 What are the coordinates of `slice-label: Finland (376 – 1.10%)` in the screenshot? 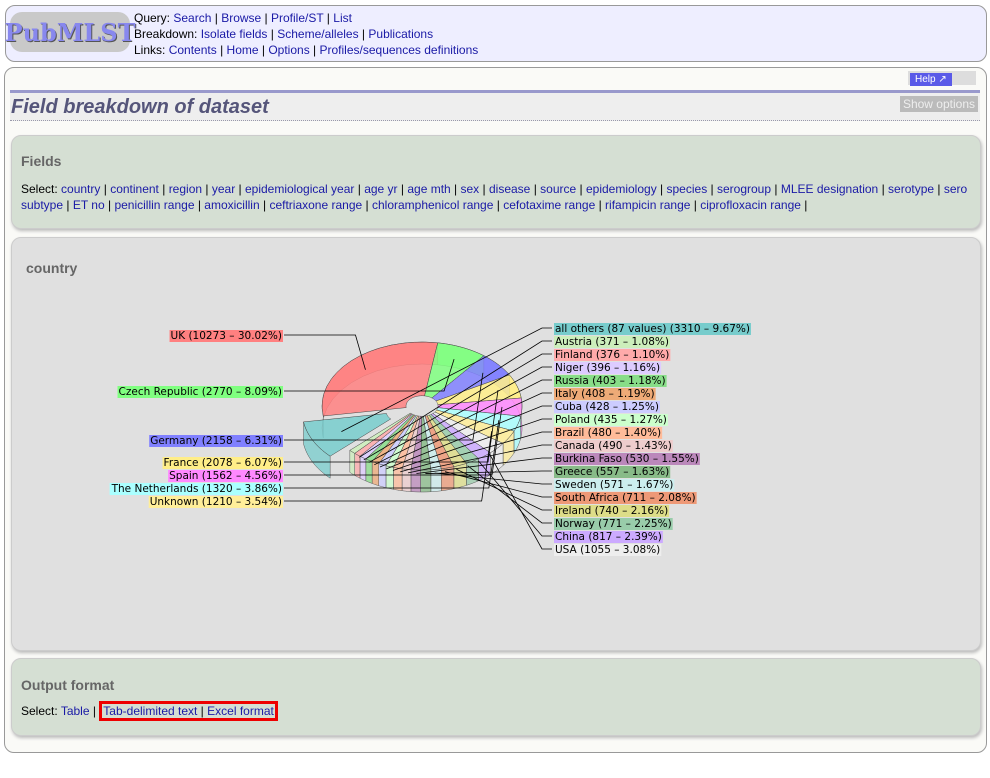 It's located at (612, 355).